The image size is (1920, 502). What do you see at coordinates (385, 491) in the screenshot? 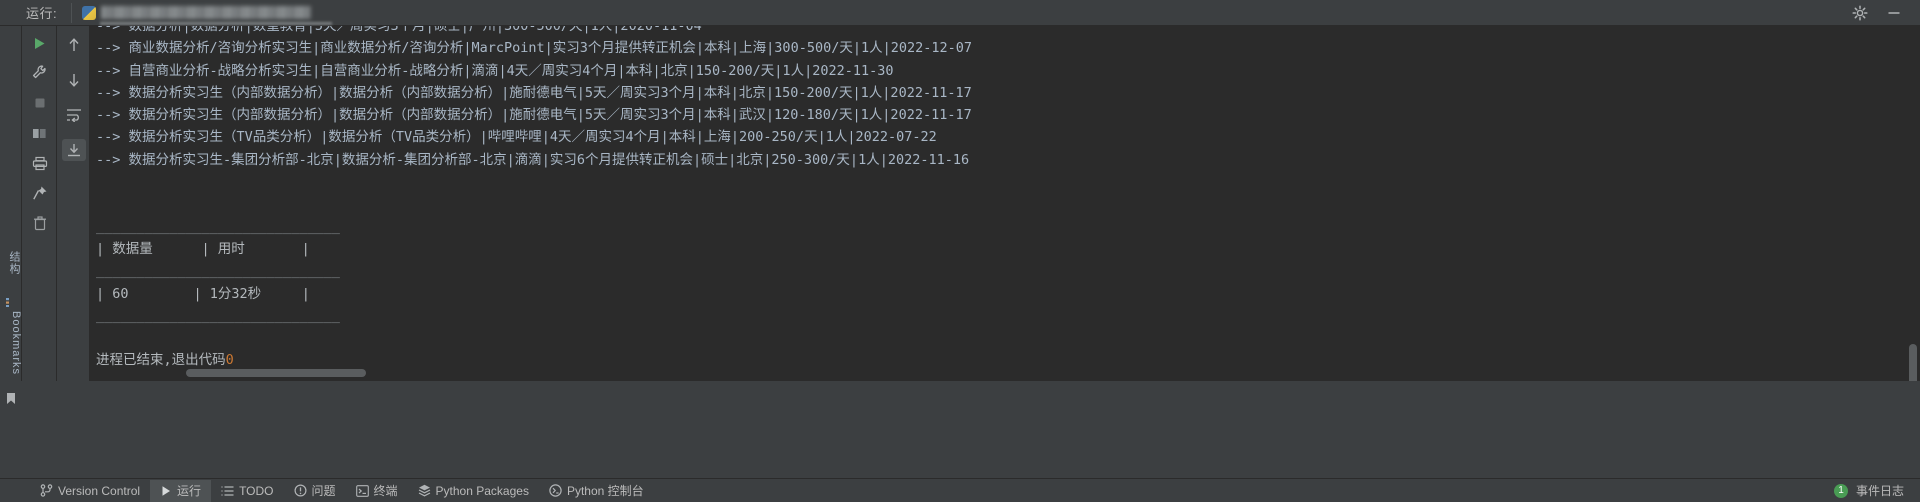
I see `status-item-label: 终端` at bounding box center [385, 491].